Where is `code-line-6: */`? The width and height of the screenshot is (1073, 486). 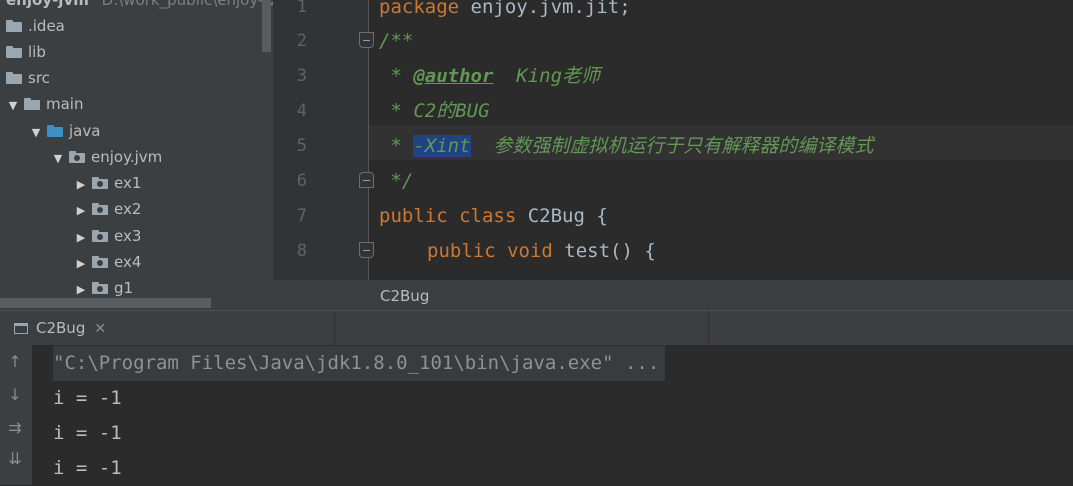
code-line-6: */ is located at coordinates (396, 181).